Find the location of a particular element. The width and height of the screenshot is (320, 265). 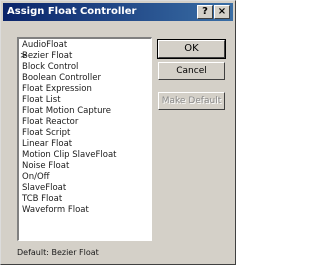

list-item: On/Off is located at coordinates (85, 177).